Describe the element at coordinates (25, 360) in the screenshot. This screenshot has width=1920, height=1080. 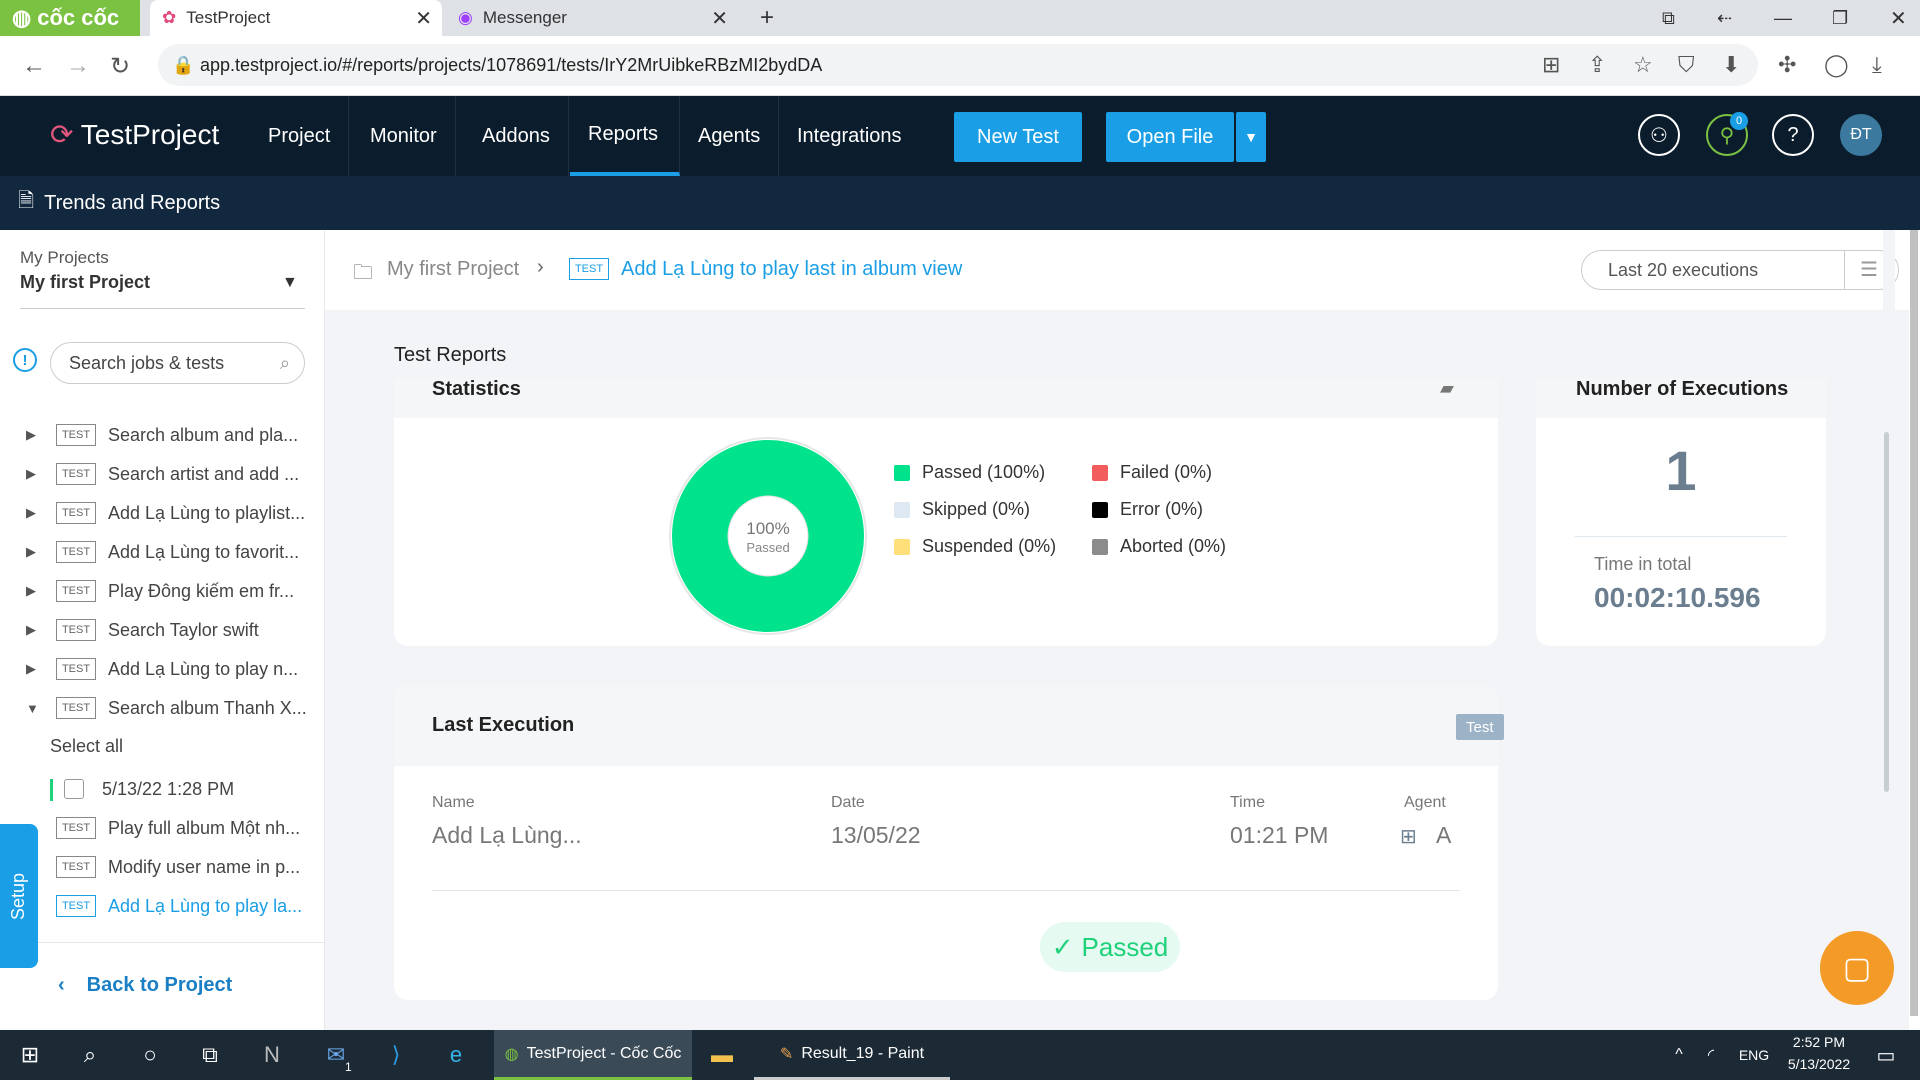
I see `info-icon: !` at that location.